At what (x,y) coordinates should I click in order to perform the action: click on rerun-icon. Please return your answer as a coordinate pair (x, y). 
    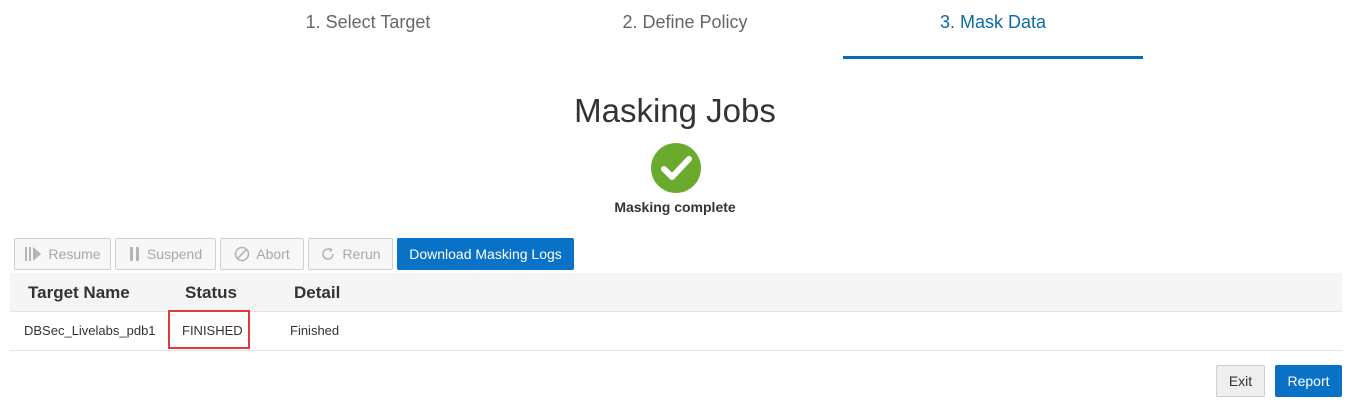
    Looking at the image, I should click on (328, 253).